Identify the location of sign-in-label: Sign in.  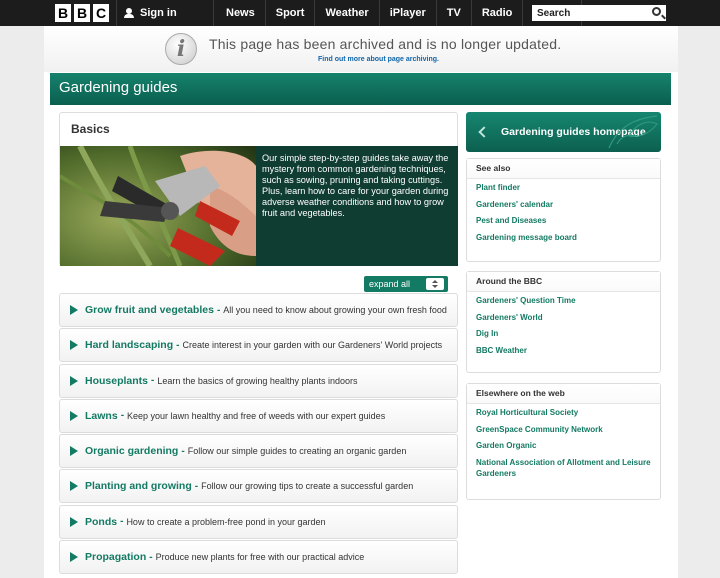
(158, 13).